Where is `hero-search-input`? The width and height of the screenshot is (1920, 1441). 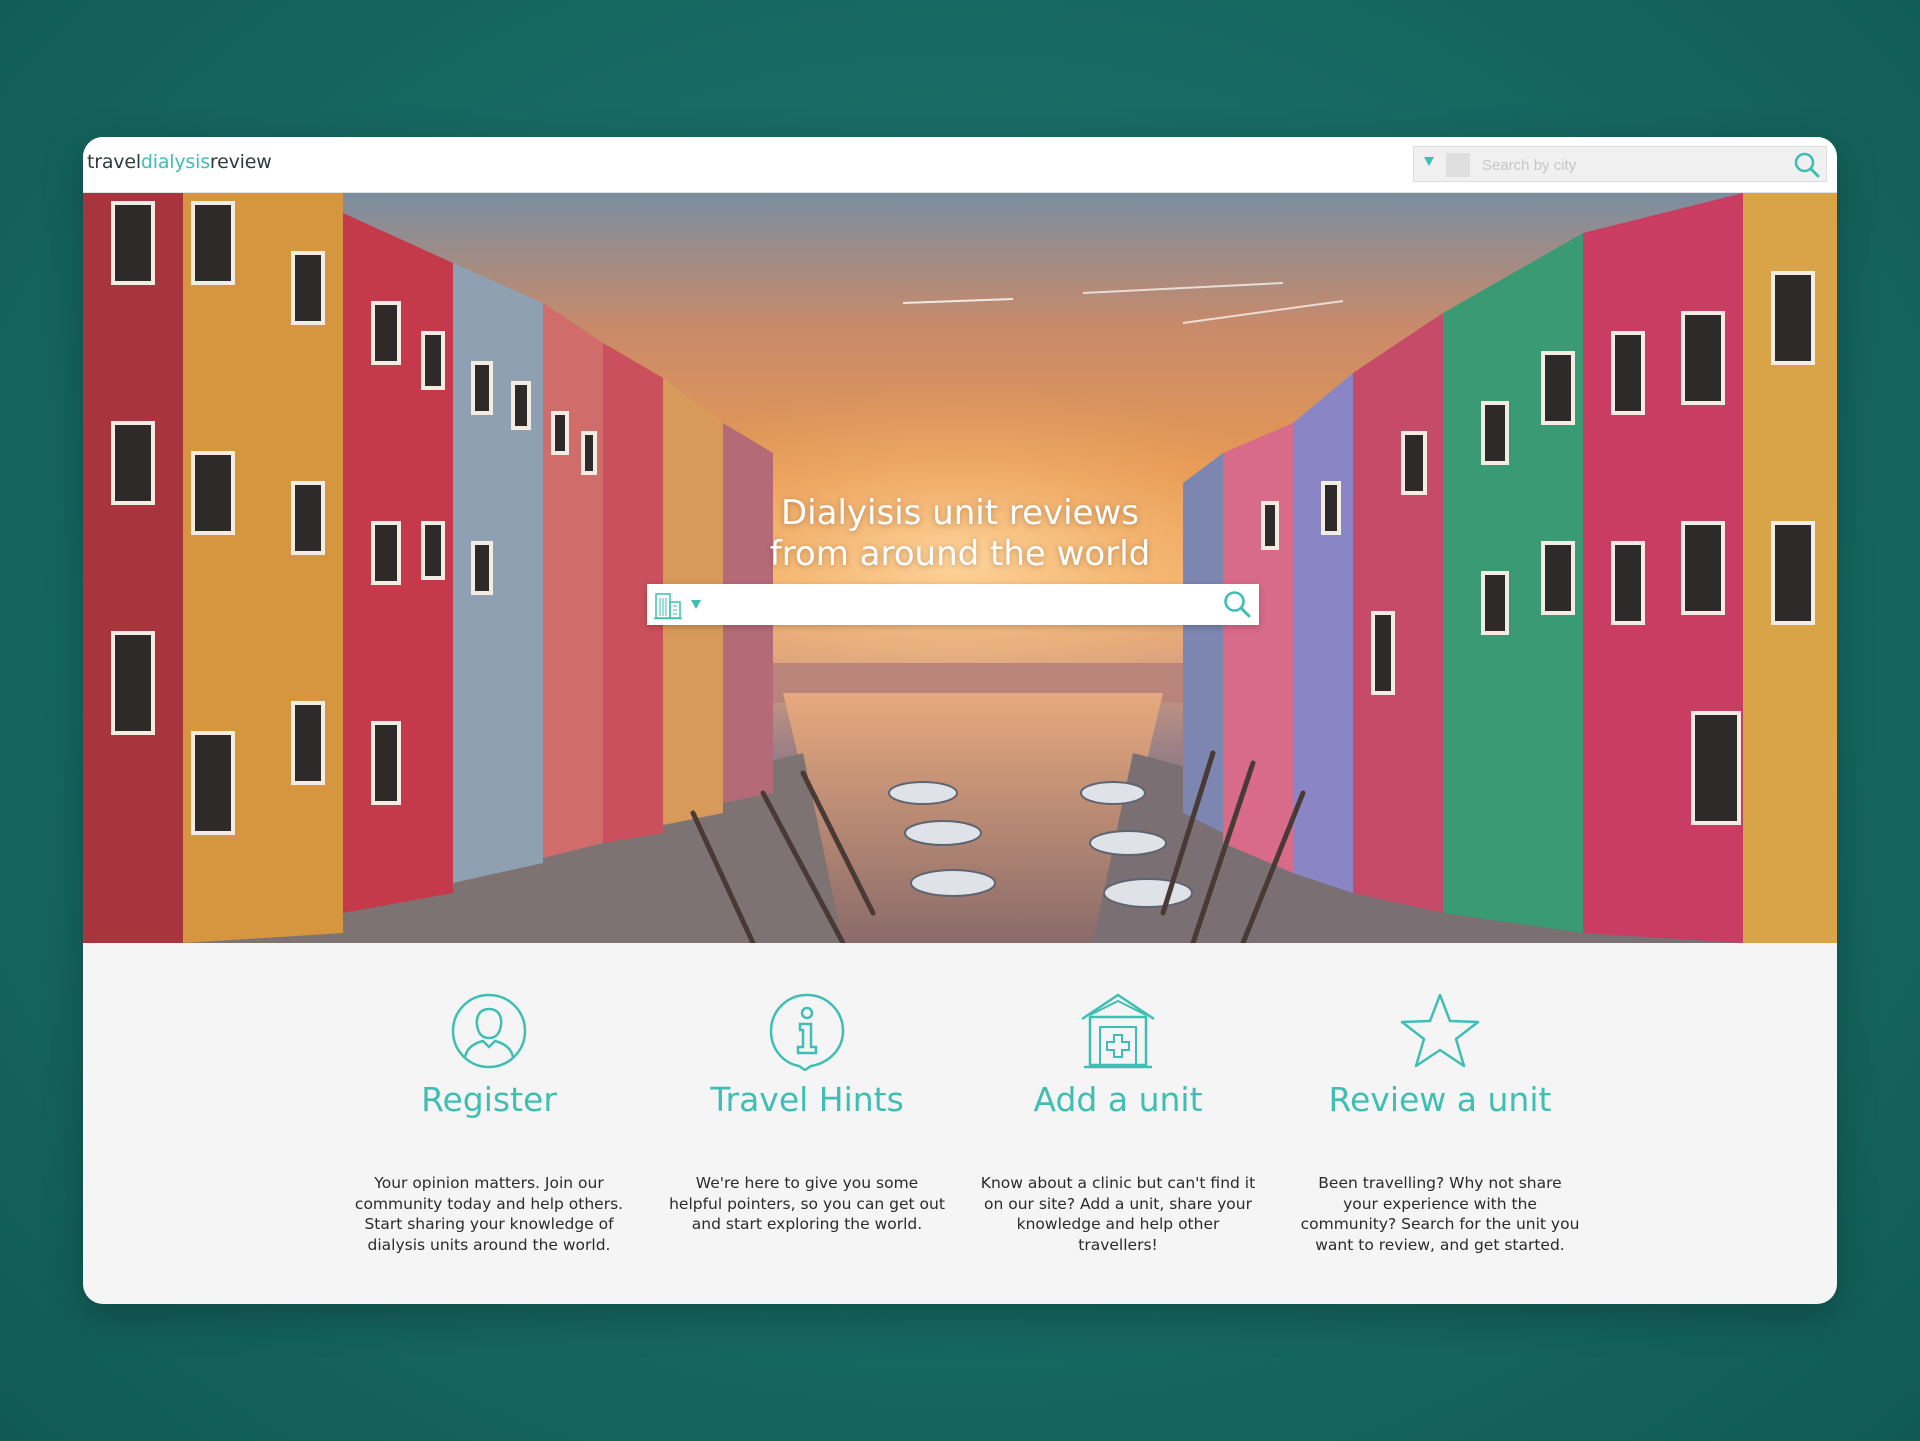
hero-search-input is located at coordinates (951, 605).